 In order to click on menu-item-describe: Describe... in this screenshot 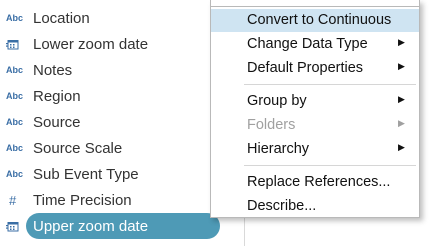, I will do `click(315, 206)`.